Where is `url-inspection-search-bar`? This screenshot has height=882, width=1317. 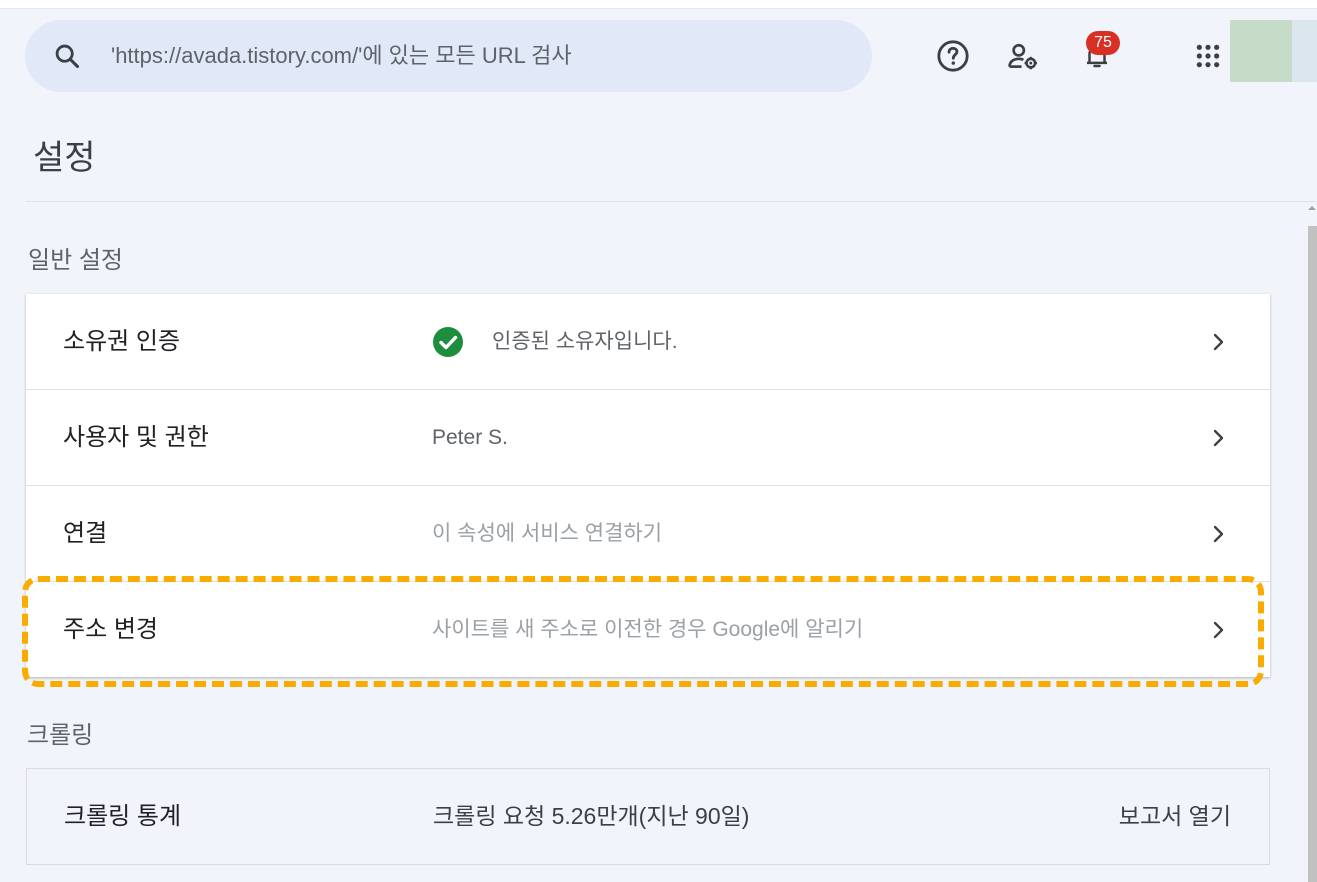
url-inspection-search-bar is located at coordinates (448, 56).